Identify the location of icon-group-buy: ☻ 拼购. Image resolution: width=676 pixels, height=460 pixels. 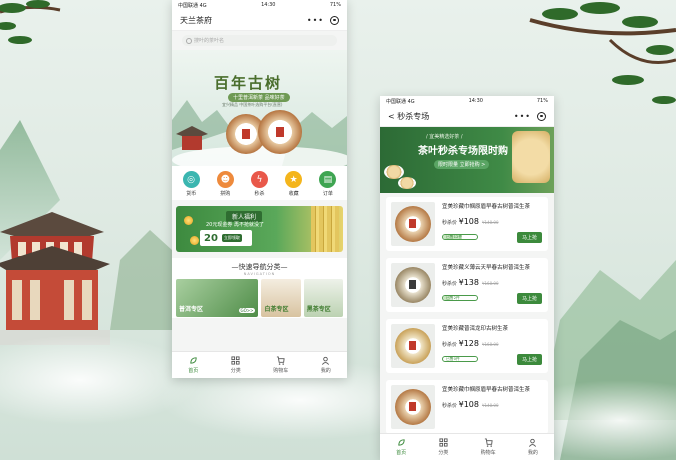
(225, 184).